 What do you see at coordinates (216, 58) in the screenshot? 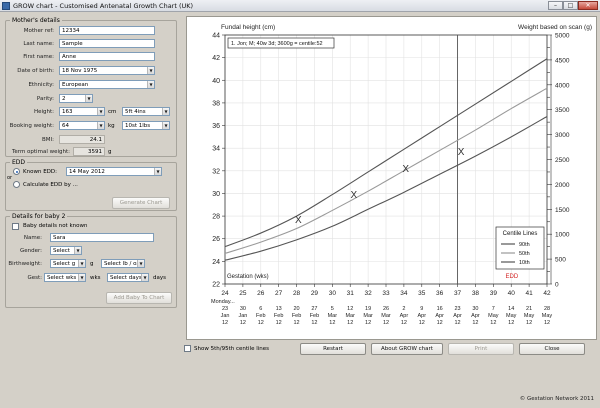
I see `y-tick-label: 42` at bounding box center [216, 58].